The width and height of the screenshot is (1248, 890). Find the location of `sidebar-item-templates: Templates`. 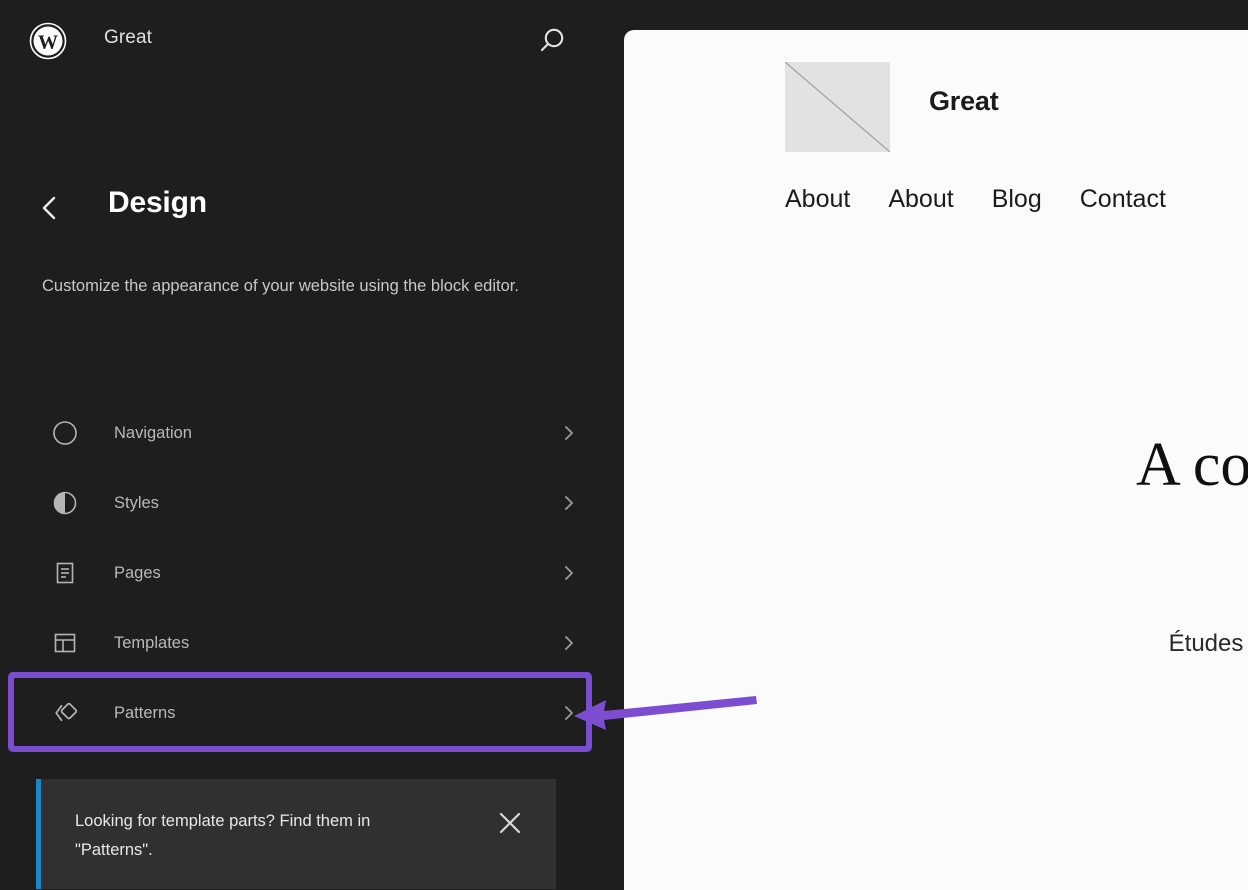

sidebar-item-templates: Templates is located at coordinates (312, 643).